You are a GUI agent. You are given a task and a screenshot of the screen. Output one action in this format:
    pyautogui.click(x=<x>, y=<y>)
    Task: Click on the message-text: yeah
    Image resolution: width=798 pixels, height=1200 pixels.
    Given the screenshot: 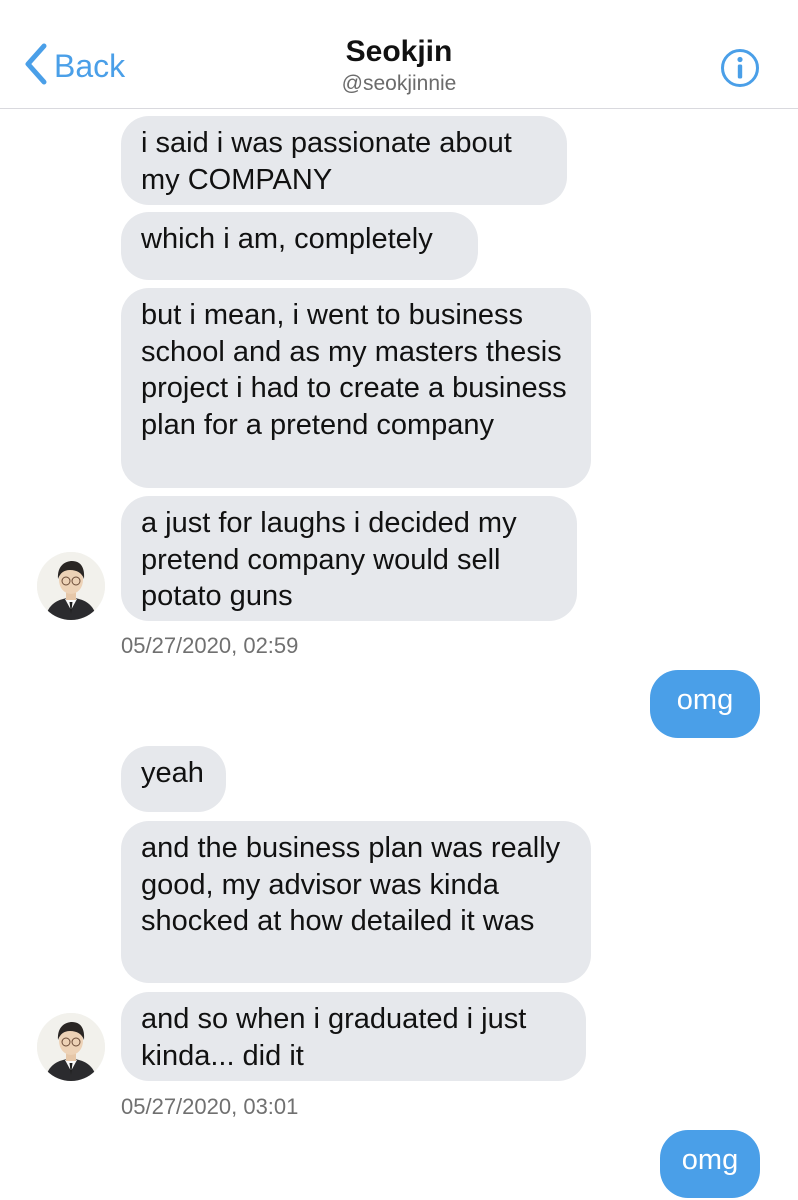 What is the action you would take?
    pyautogui.click(x=172, y=773)
    